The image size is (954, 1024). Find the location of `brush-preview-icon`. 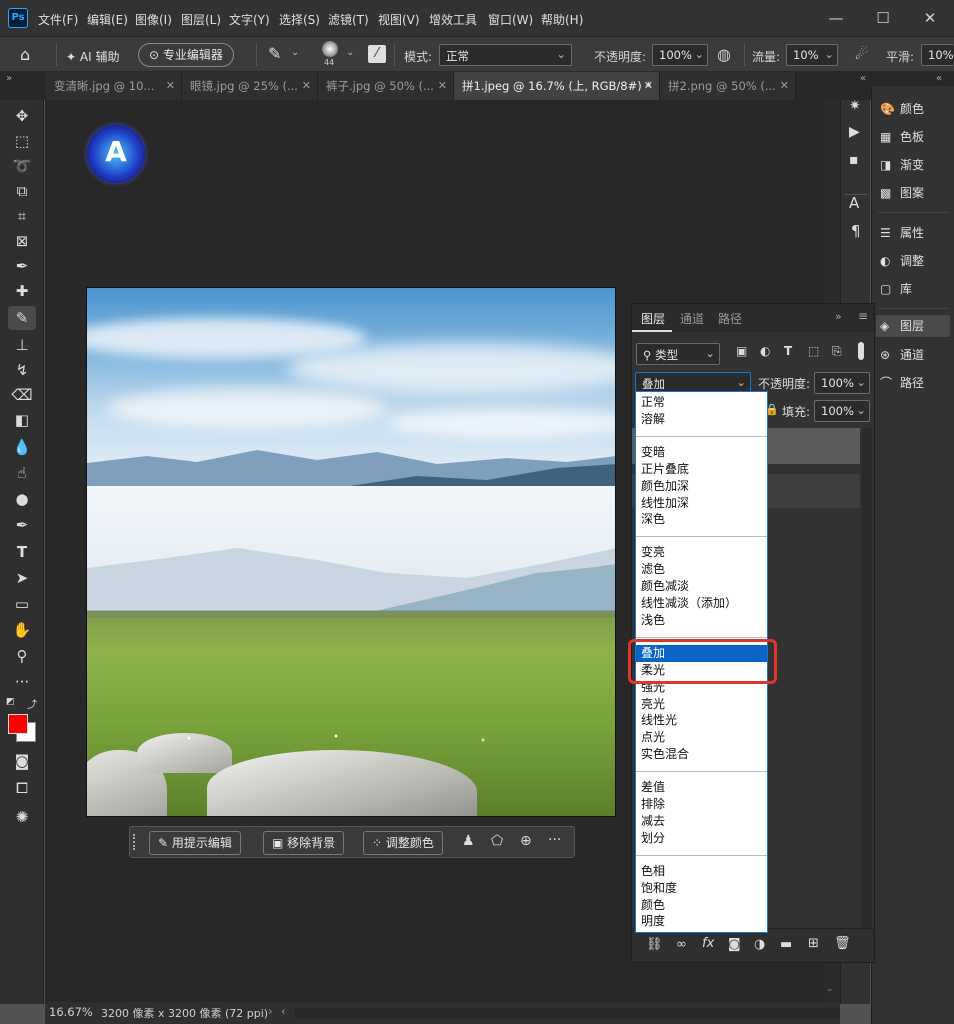

brush-preview-icon is located at coordinates (330, 49).